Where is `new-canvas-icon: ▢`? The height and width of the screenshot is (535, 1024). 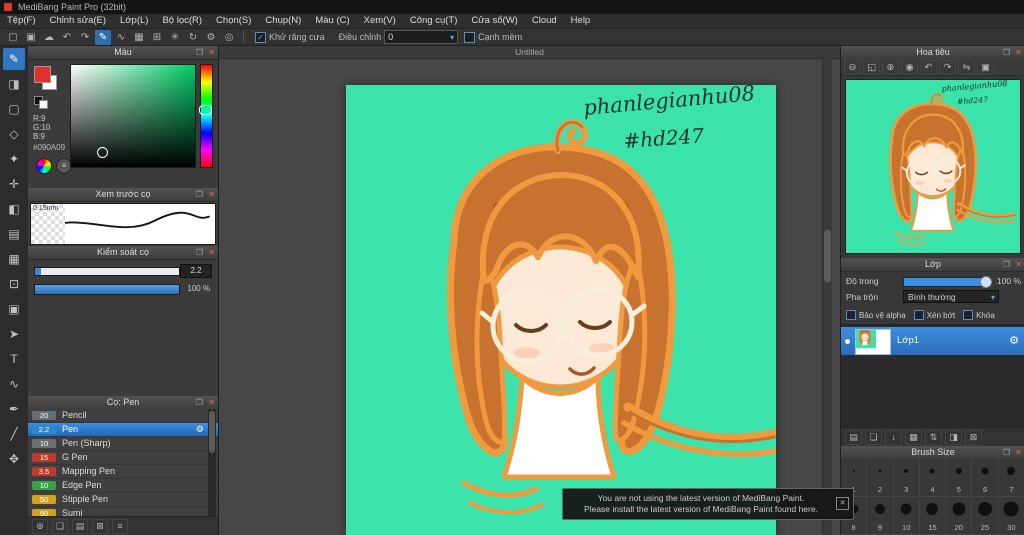 new-canvas-icon: ▢ is located at coordinates (13, 37).